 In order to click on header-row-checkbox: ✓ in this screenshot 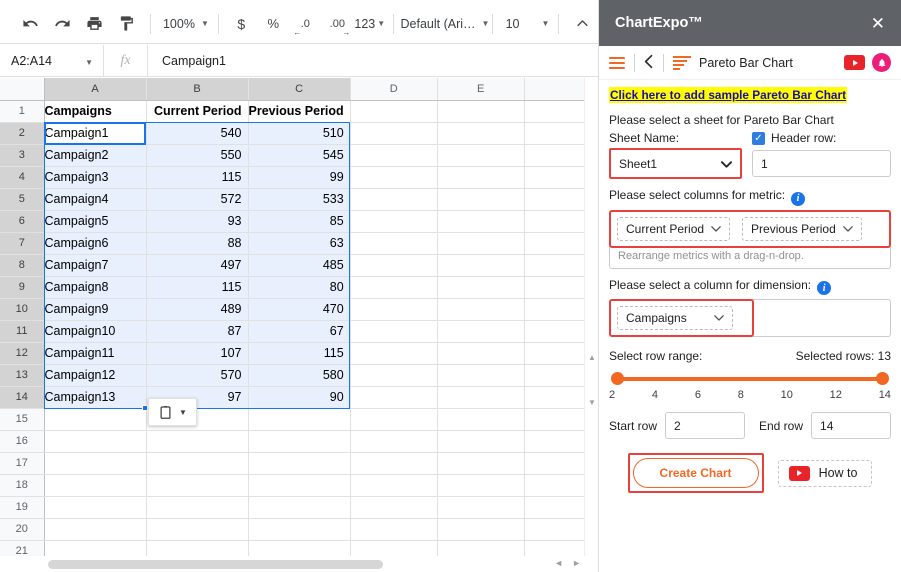, I will do `click(758, 138)`.